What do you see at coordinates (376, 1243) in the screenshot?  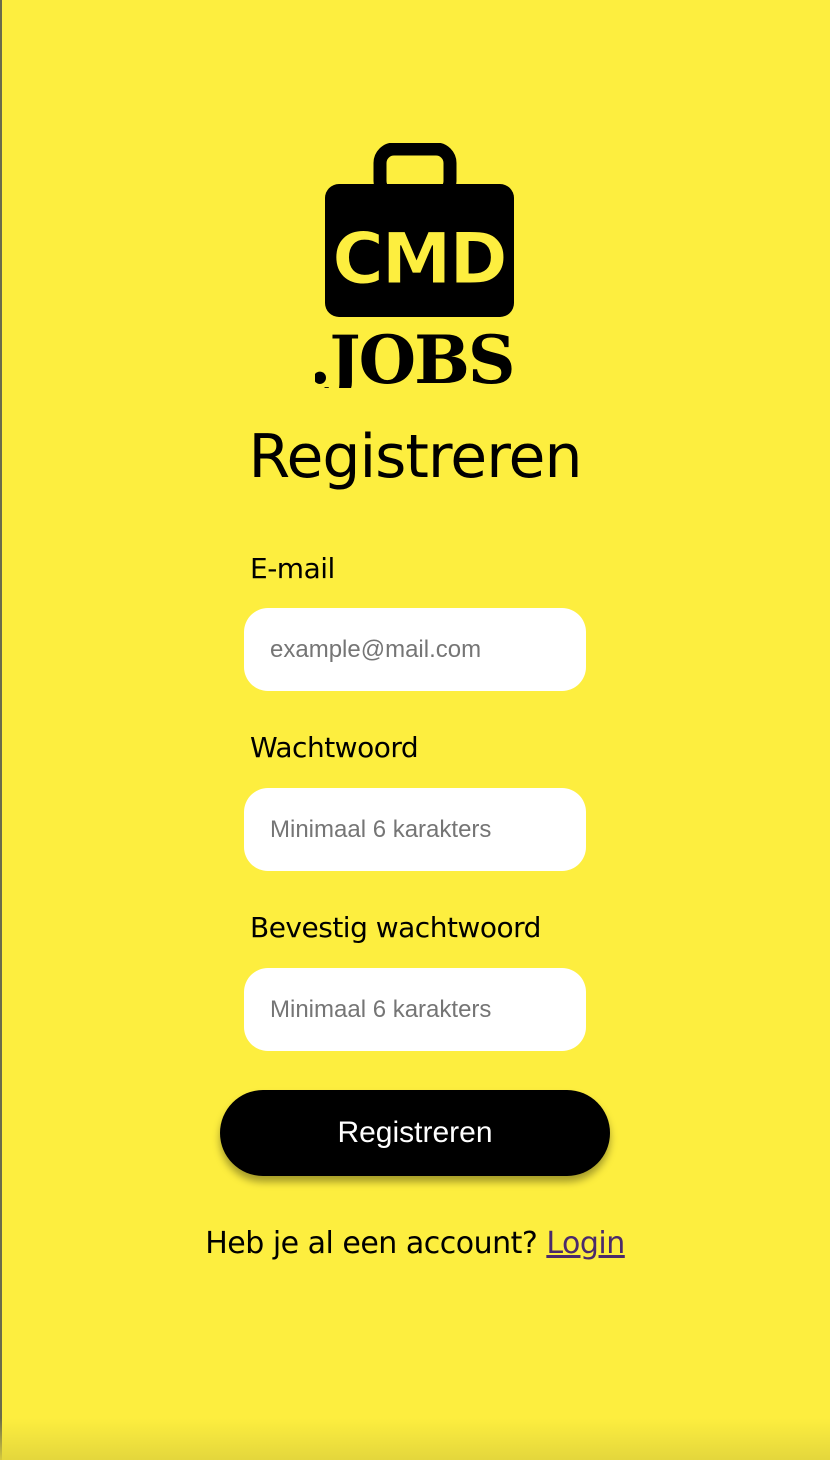 I see `login-prompt-text: Heb je al een account?` at bounding box center [376, 1243].